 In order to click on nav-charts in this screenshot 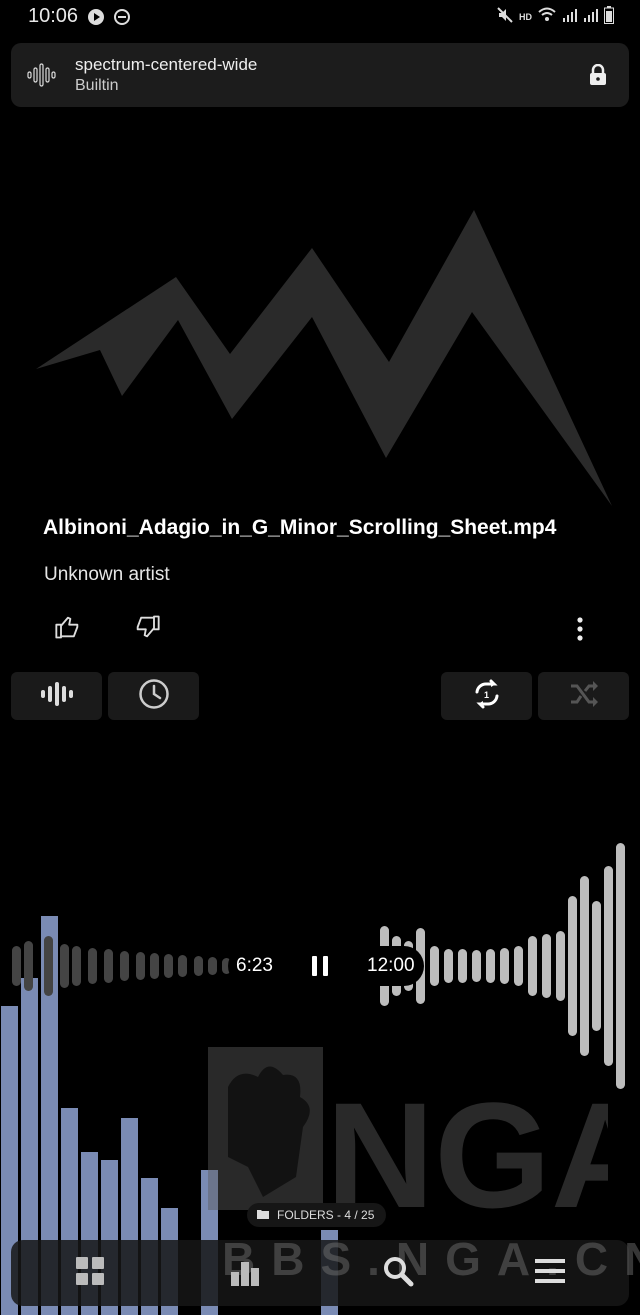, I will do `click(244, 1273)`.